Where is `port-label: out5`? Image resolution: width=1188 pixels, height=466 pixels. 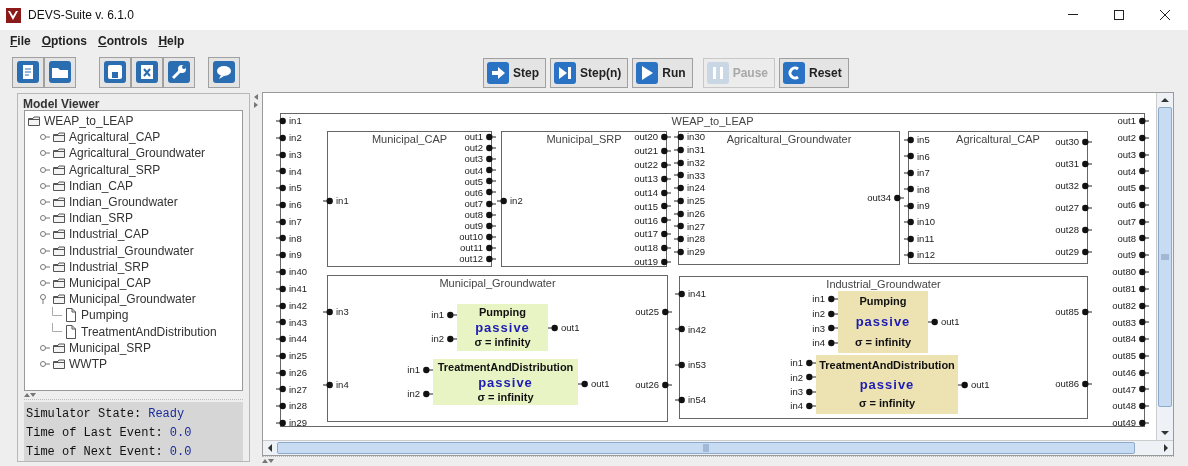 port-label: out5 is located at coordinates (473, 181).